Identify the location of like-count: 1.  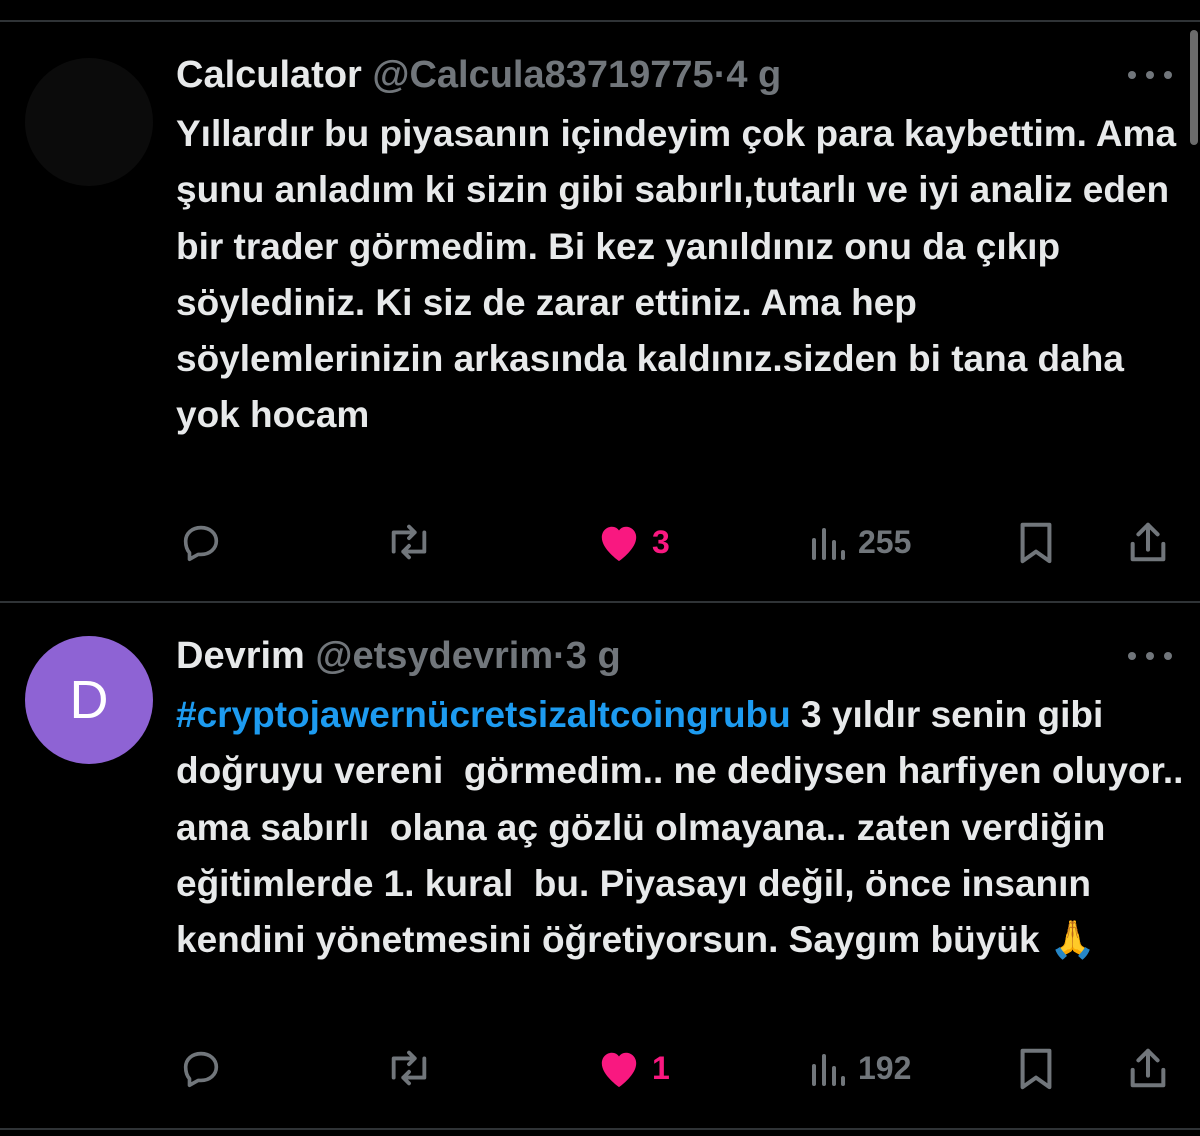
(661, 1067).